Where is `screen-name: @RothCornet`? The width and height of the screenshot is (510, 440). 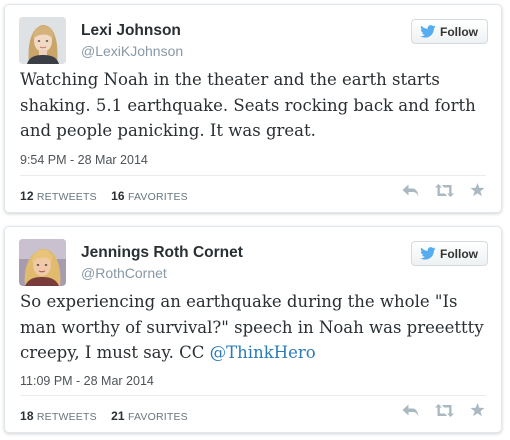
screen-name: @RothCornet is located at coordinates (124, 273).